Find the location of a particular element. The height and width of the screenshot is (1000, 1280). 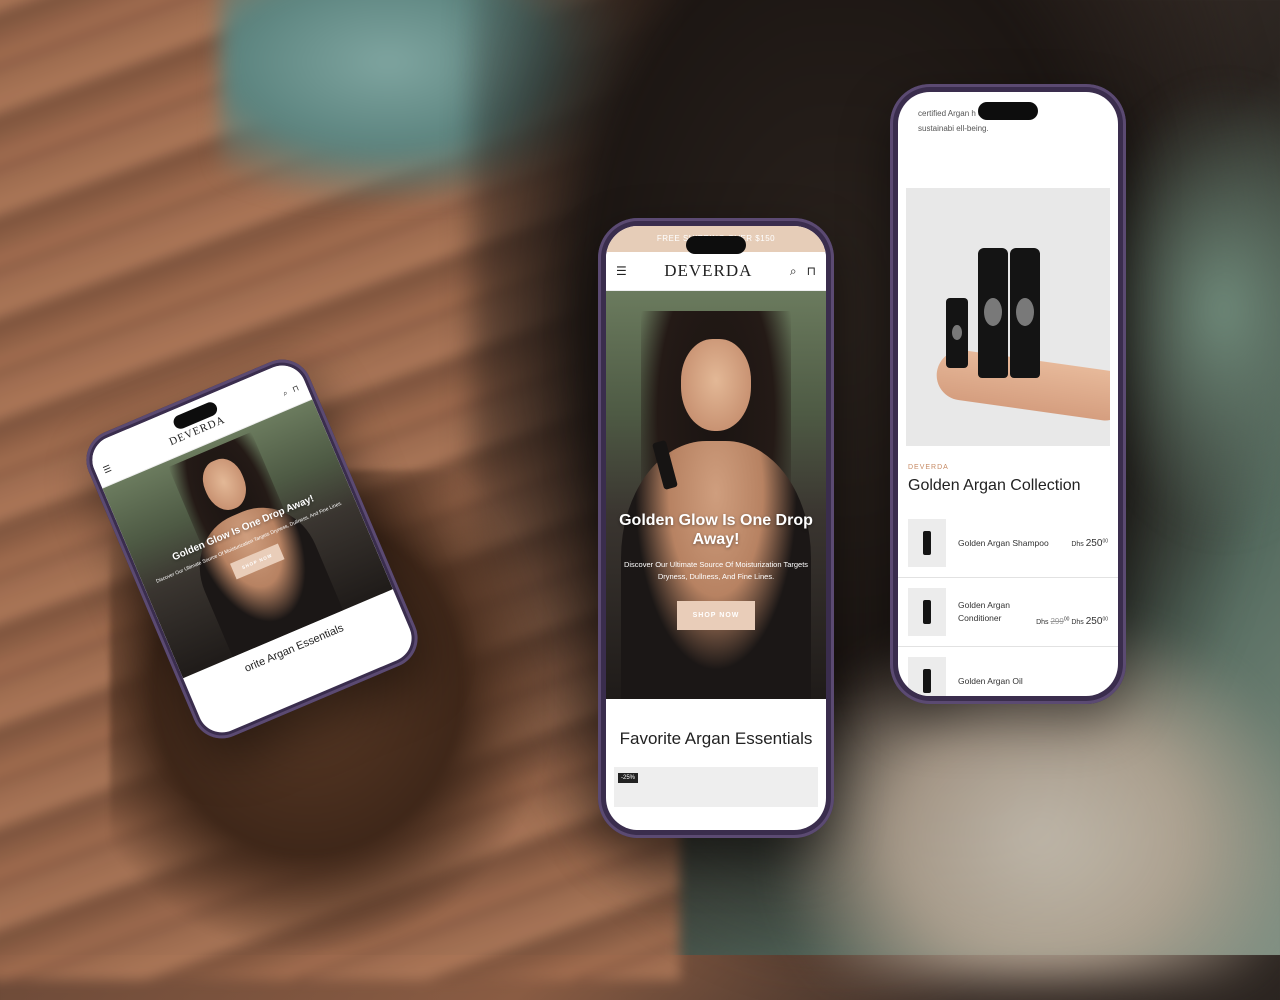

conditioner-bottle is located at coordinates (1025, 313).